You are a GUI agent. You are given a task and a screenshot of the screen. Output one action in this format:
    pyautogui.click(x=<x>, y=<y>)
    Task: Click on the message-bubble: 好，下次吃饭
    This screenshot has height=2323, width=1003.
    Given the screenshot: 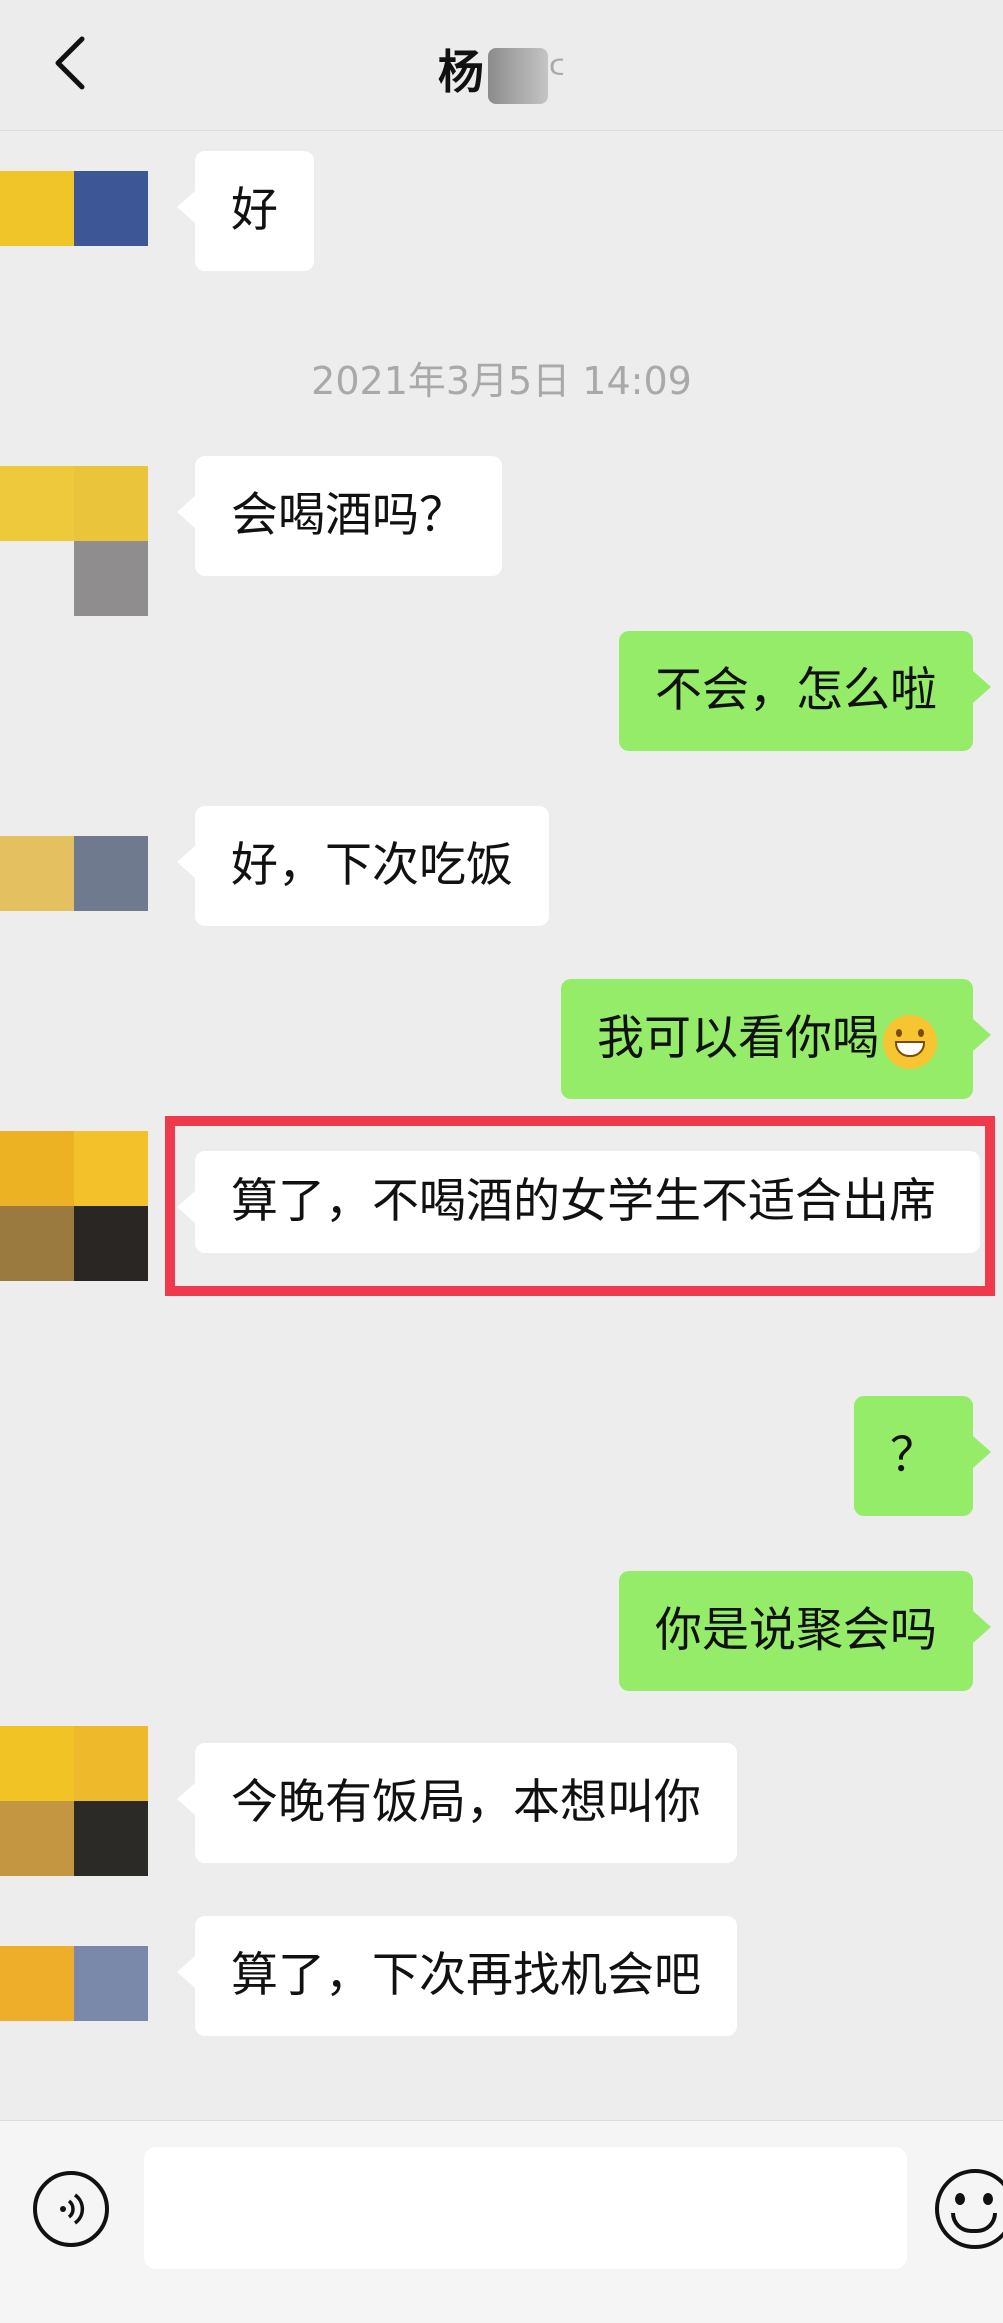 What is the action you would take?
    pyautogui.click(x=363, y=866)
    